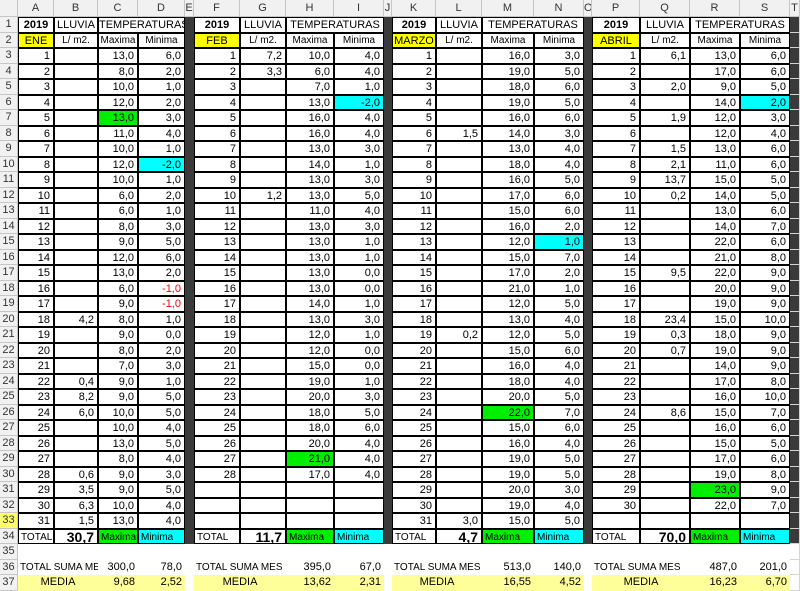  I want to click on row-number: 2, so click(9, 40).